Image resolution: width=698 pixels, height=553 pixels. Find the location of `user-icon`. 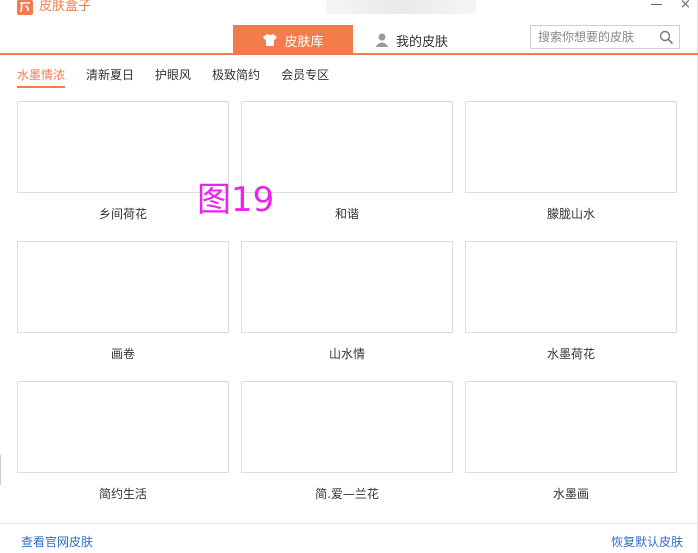

user-icon is located at coordinates (382, 40).